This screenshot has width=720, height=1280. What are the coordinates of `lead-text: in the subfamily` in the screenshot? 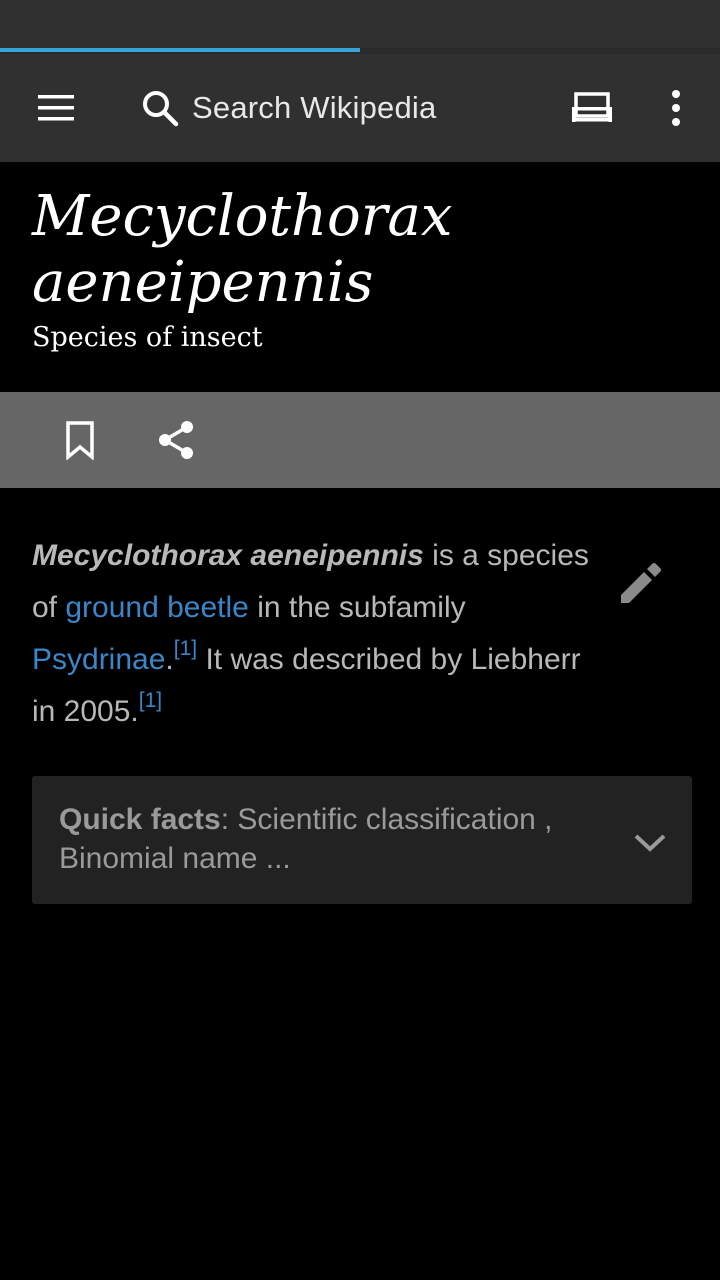 It's located at (357, 607).